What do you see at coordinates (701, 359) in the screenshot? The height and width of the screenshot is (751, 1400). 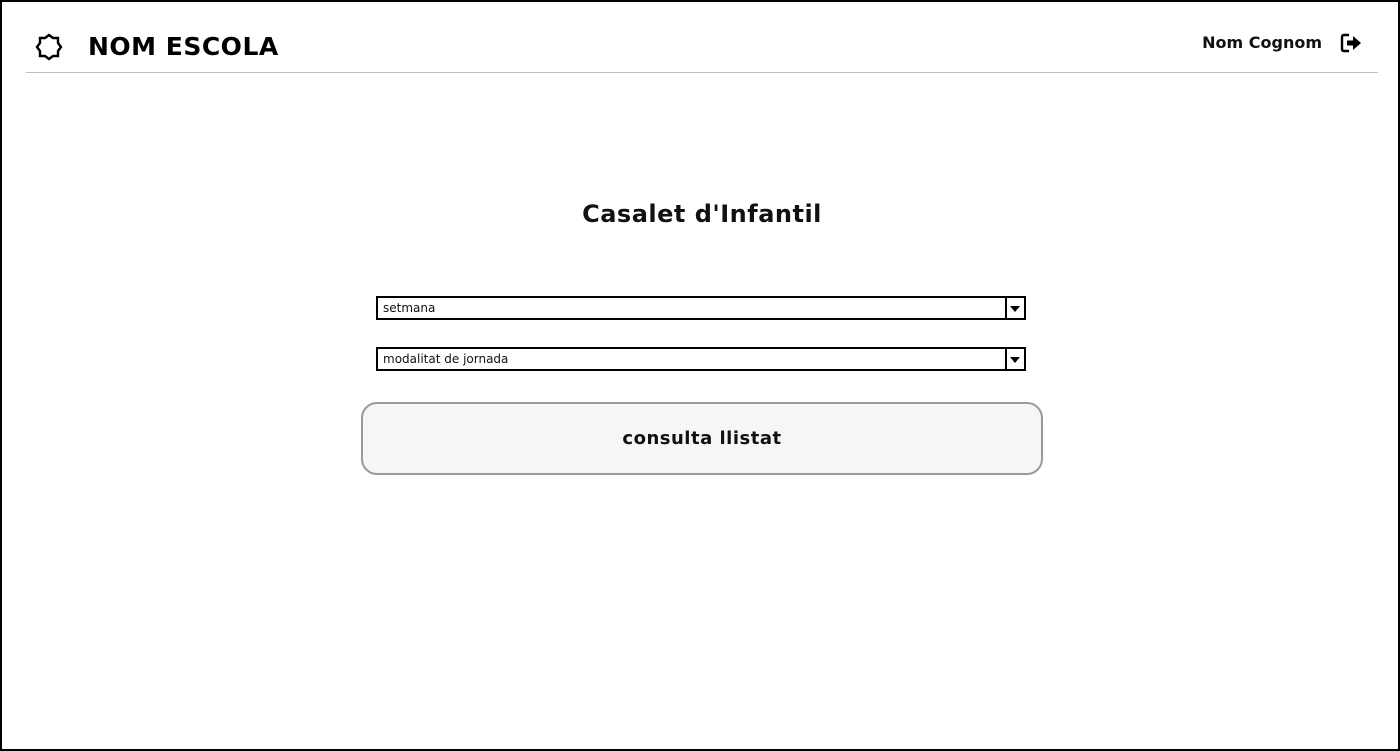 I see `day-mode-select: modalitat de jornada` at bounding box center [701, 359].